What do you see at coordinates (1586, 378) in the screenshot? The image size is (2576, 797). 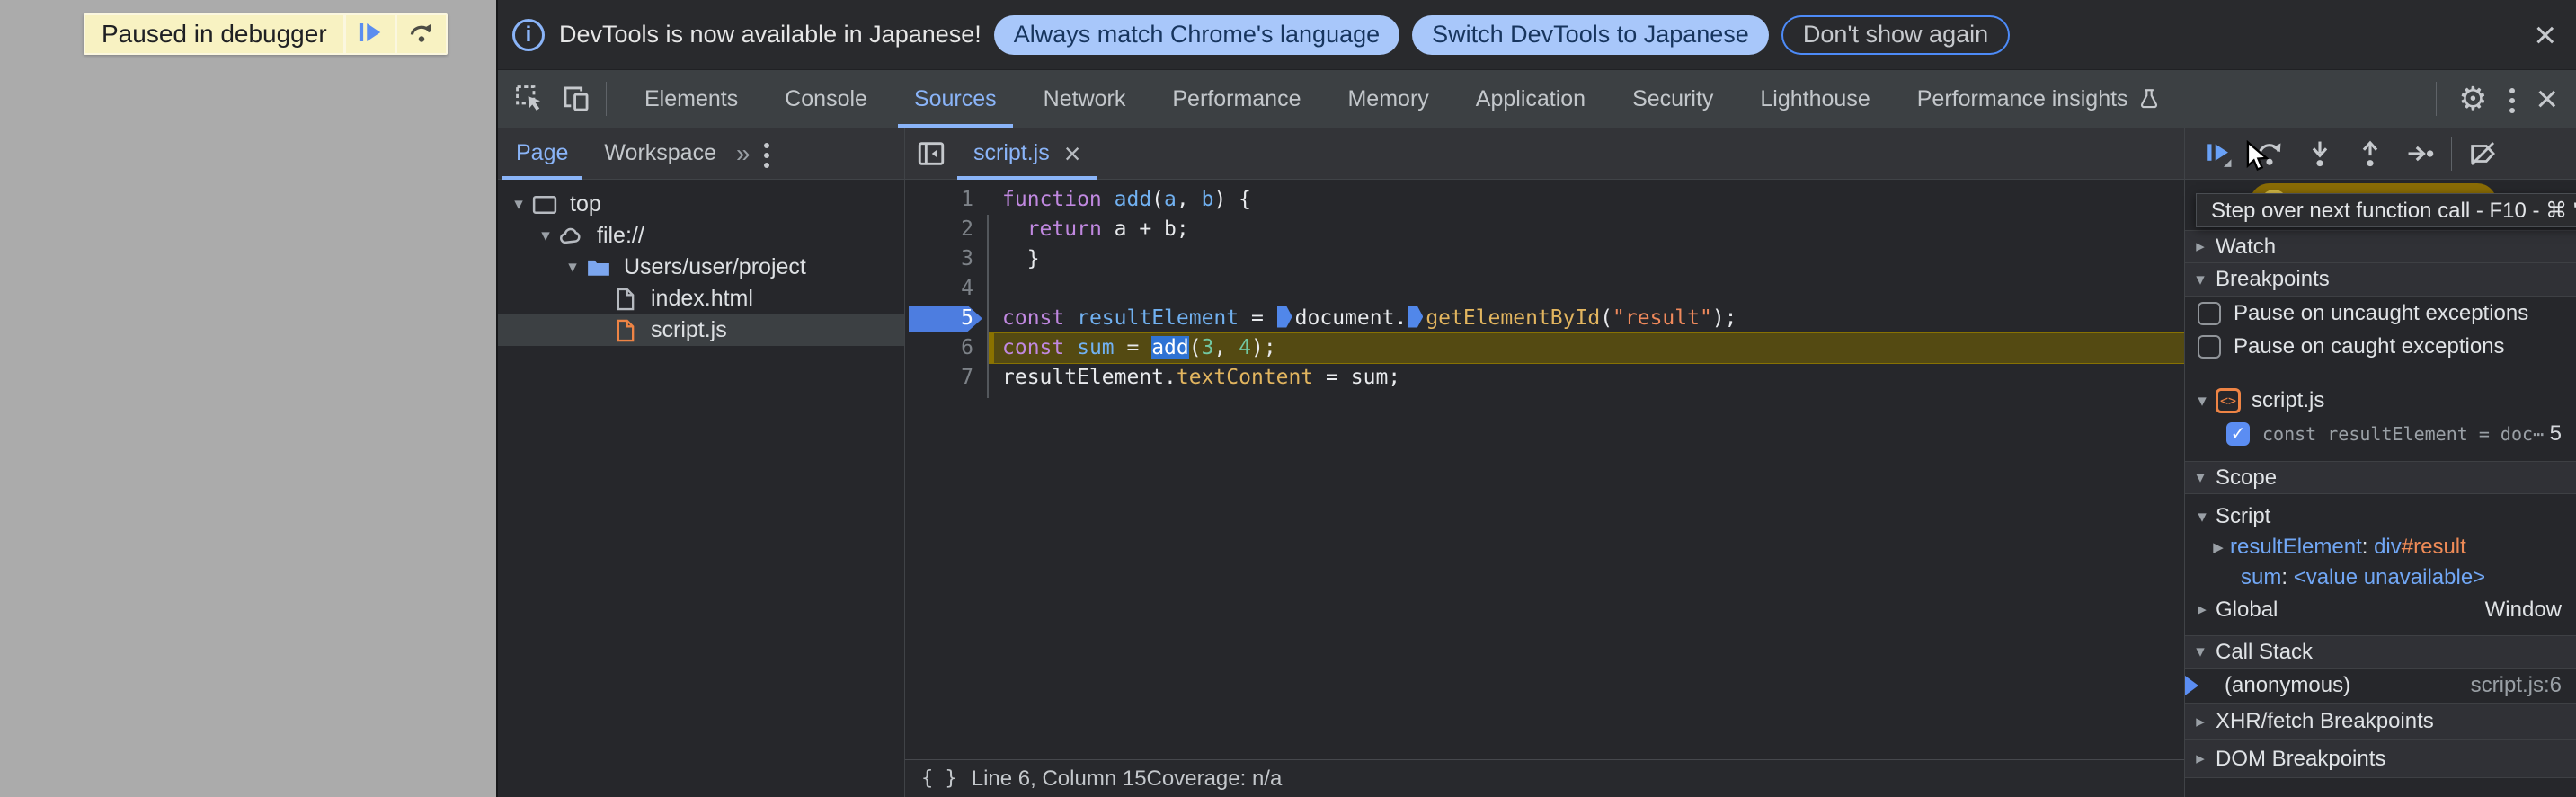 I see `line-code: resultElement.textContent = sum;` at bounding box center [1586, 378].